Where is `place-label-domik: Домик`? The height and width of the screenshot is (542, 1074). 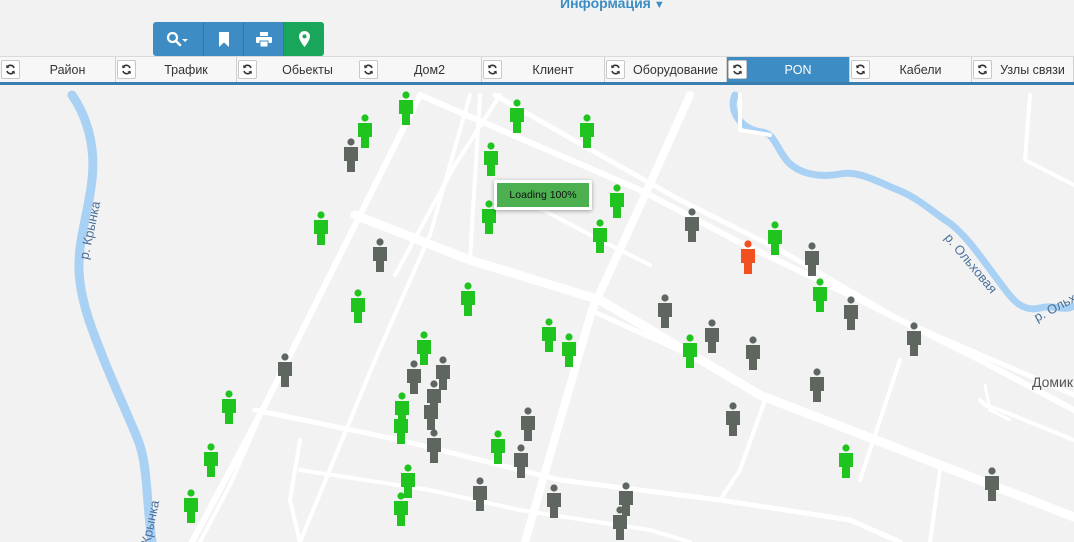 place-label-domik: Домик is located at coordinates (1053, 382).